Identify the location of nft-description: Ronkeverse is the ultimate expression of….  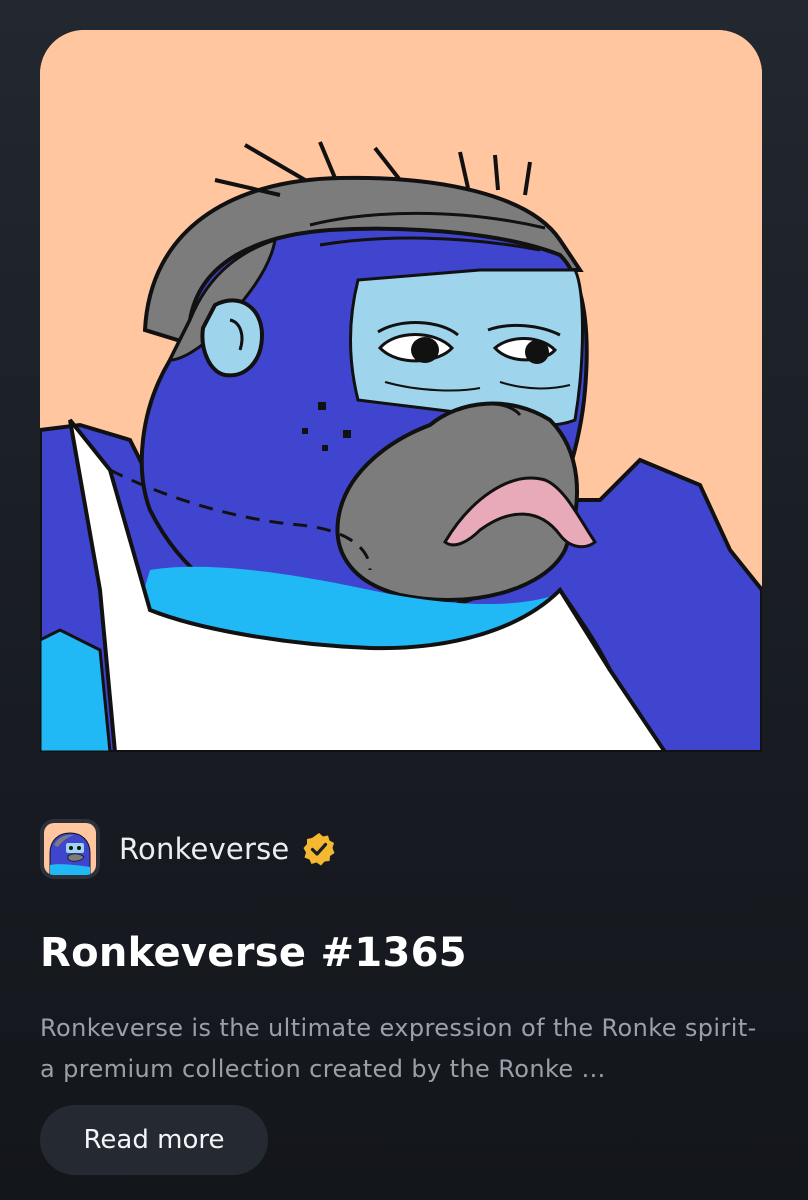
(398, 1048).